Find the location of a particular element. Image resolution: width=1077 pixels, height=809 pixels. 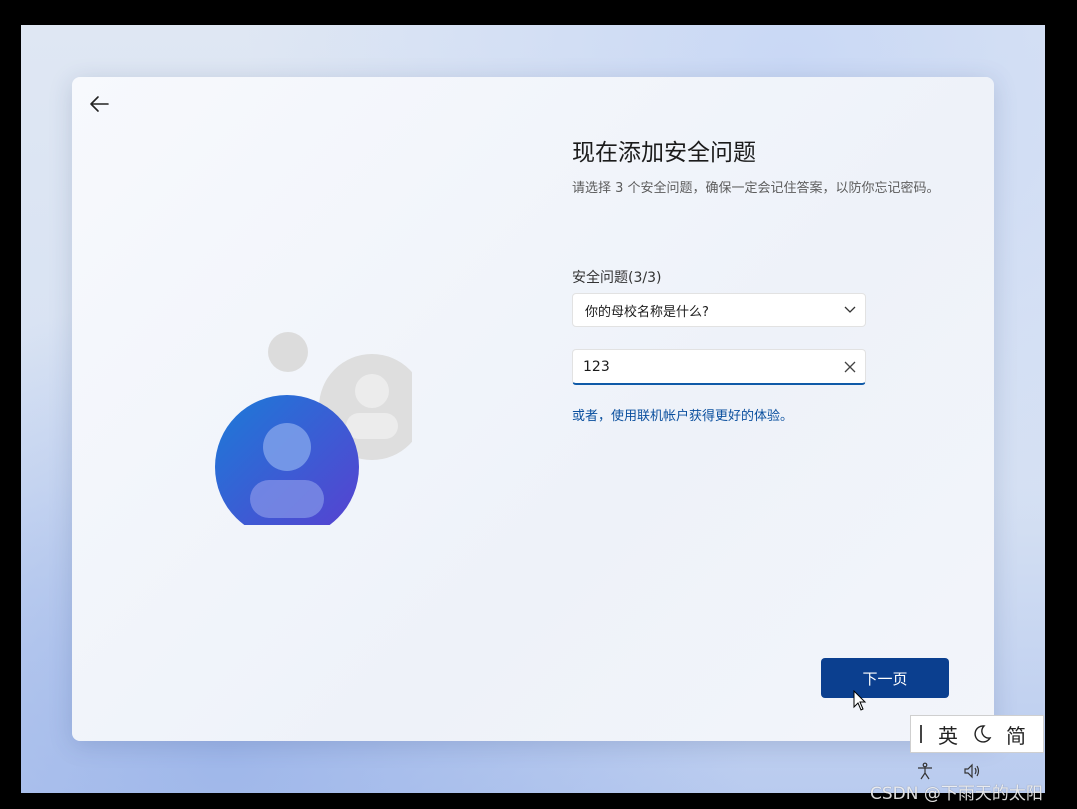

online-account-link: 或者，使用联机帐户获得更好的体验。 is located at coordinates (682, 414).